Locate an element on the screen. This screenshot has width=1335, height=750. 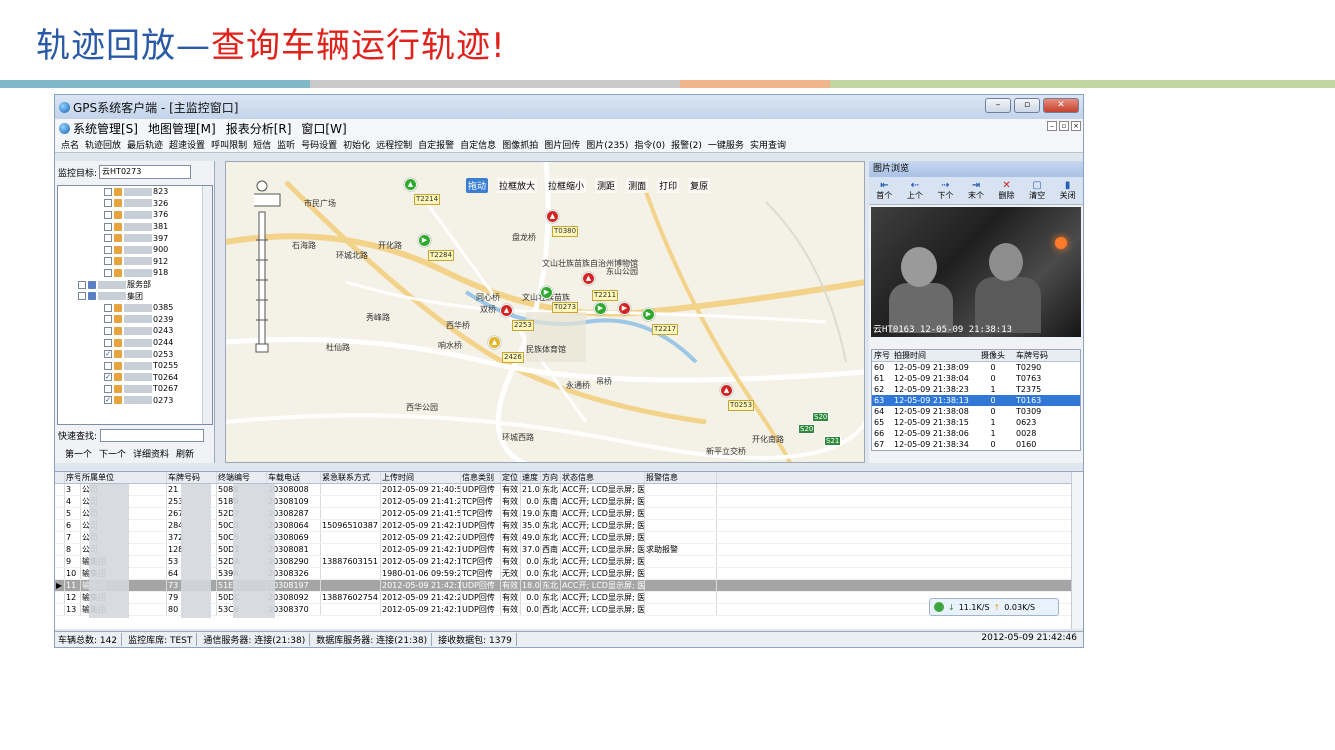
tree-item: T0255 is located at coordinates (135, 366).